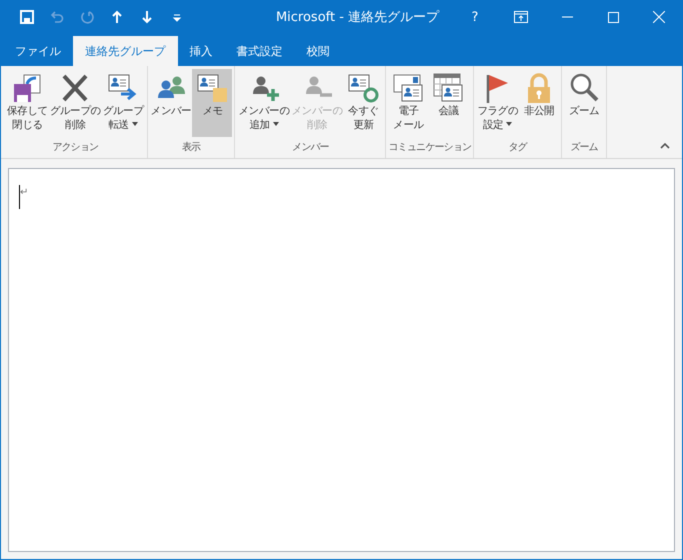  I want to click on ribbon-button: メモ, so click(212, 103).